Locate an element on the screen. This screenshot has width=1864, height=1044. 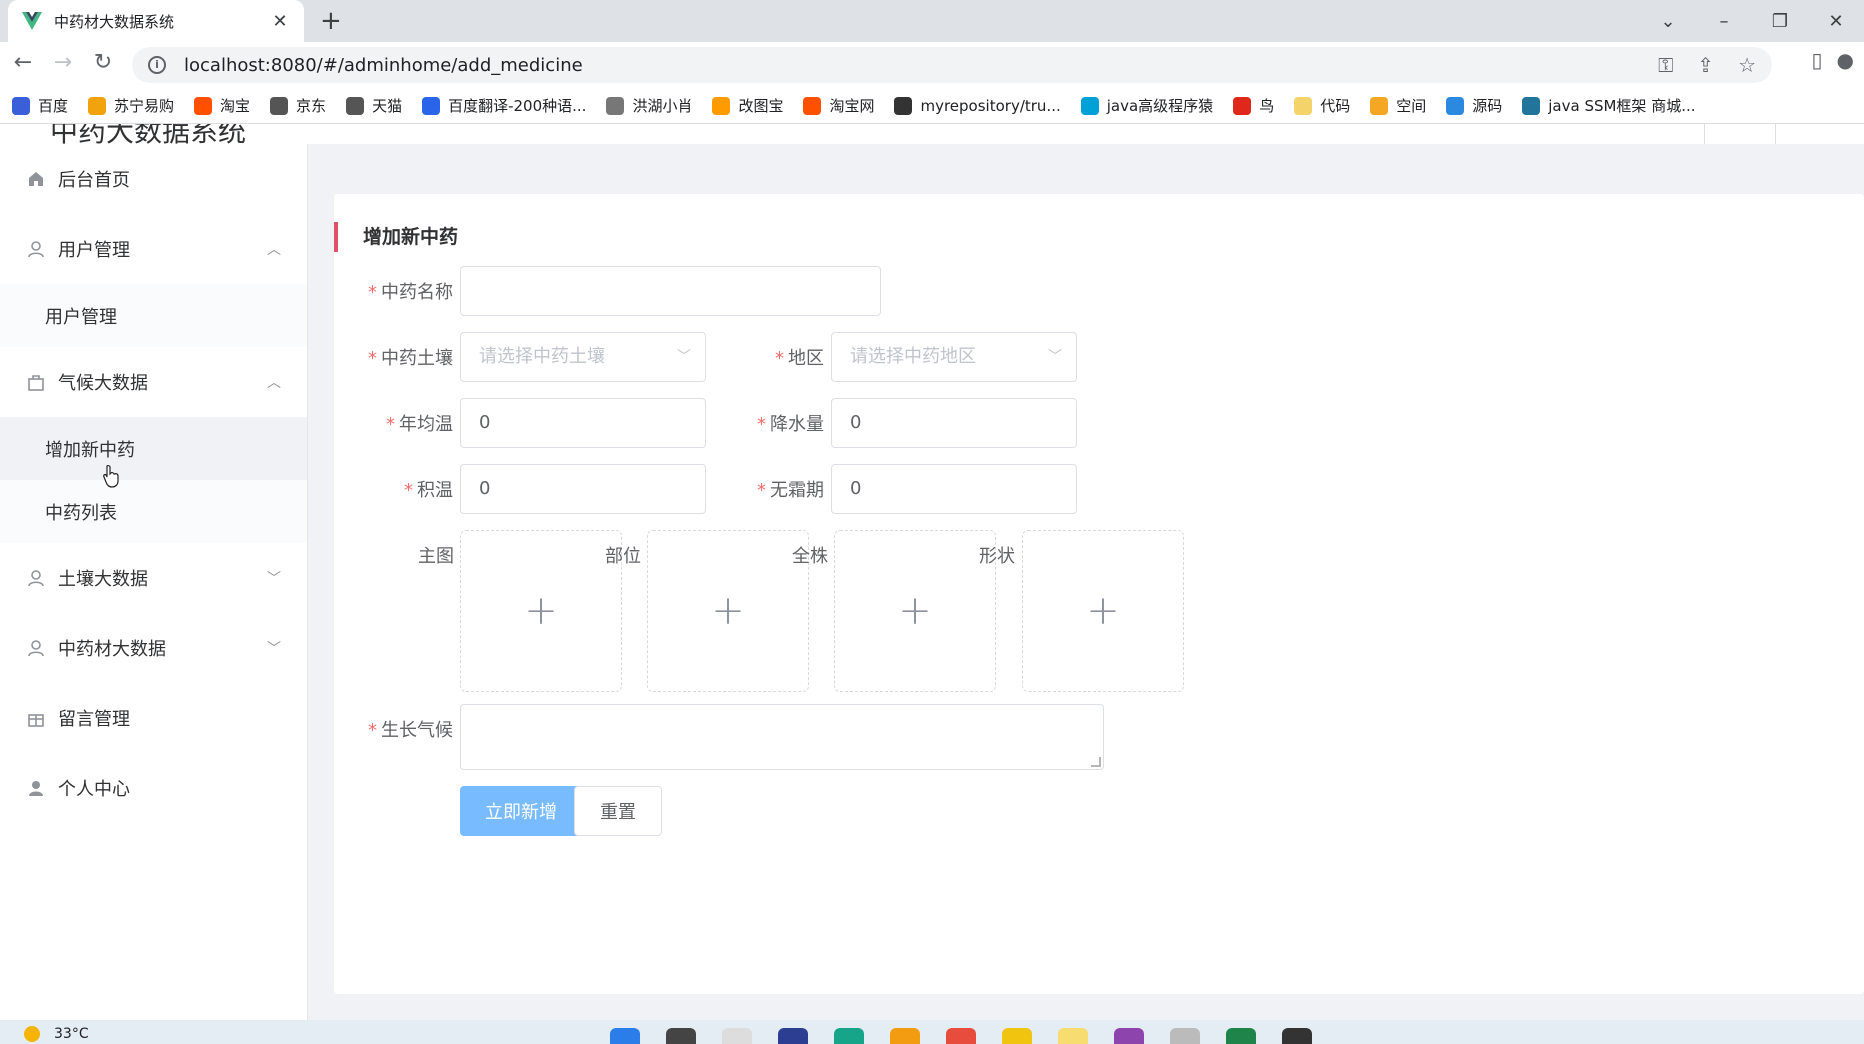
share-icon: ⇪ is located at coordinates (1705, 65).